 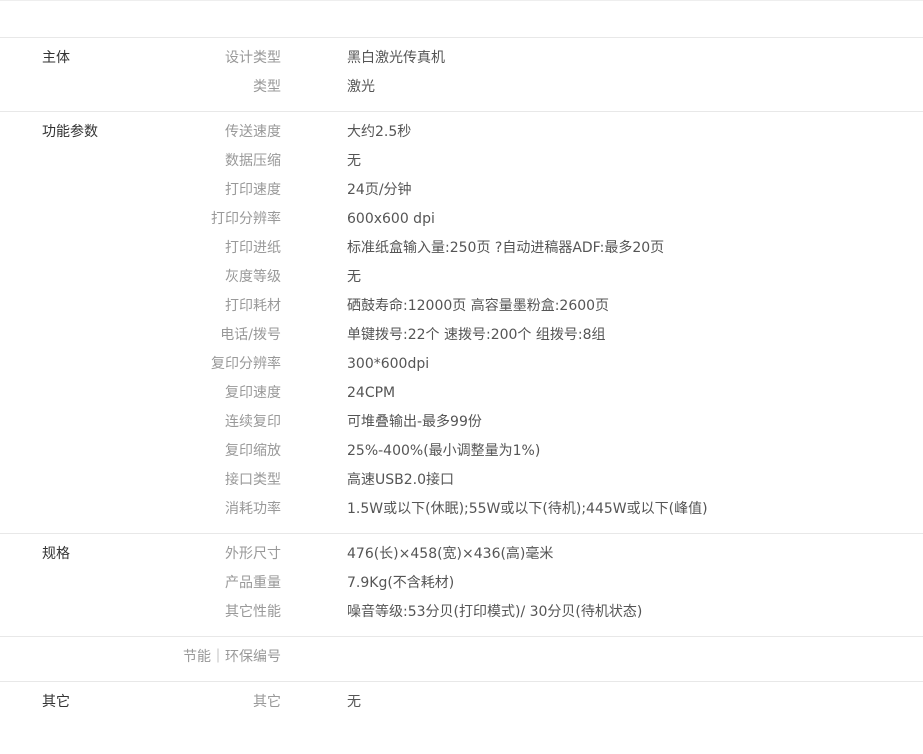 What do you see at coordinates (253, 451) in the screenshot?
I see `spec-label: 复印缩放` at bounding box center [253, 451].